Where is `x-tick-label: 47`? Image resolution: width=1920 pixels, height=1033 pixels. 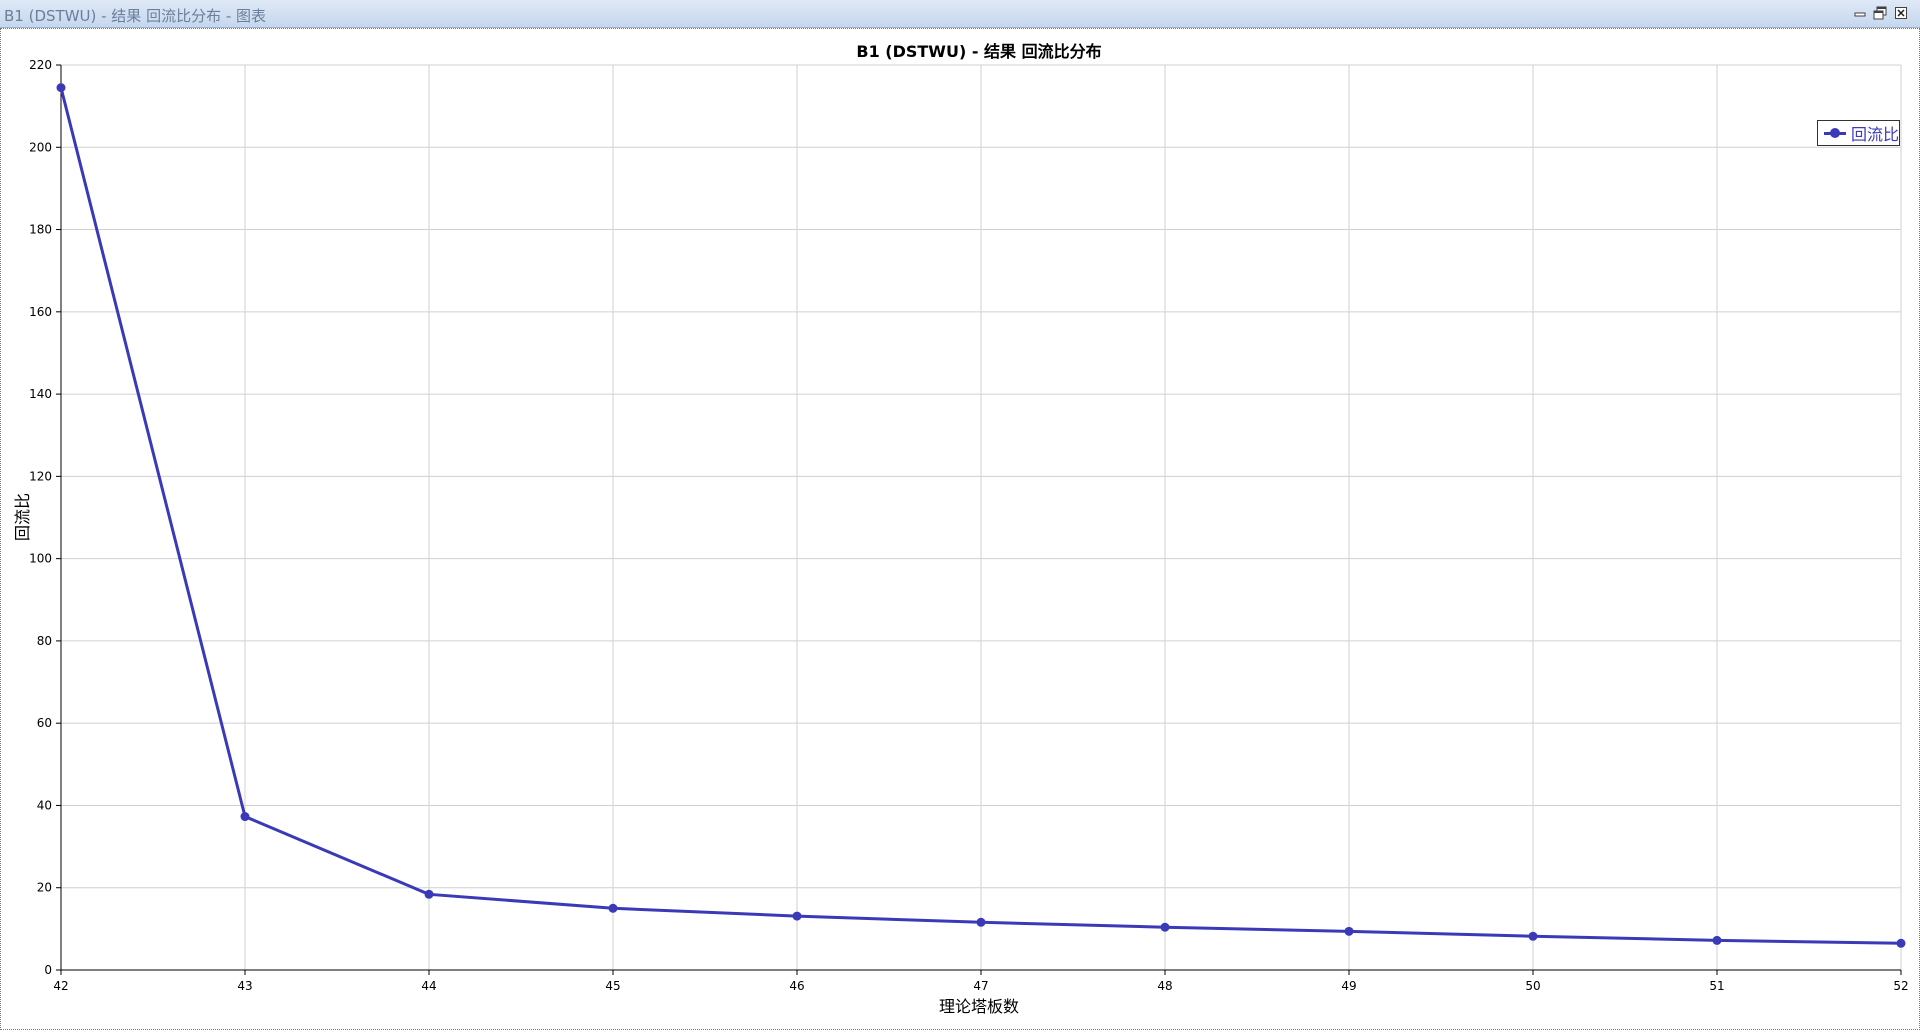
x-tick-label: 47 is located at coordinates (980, 986).